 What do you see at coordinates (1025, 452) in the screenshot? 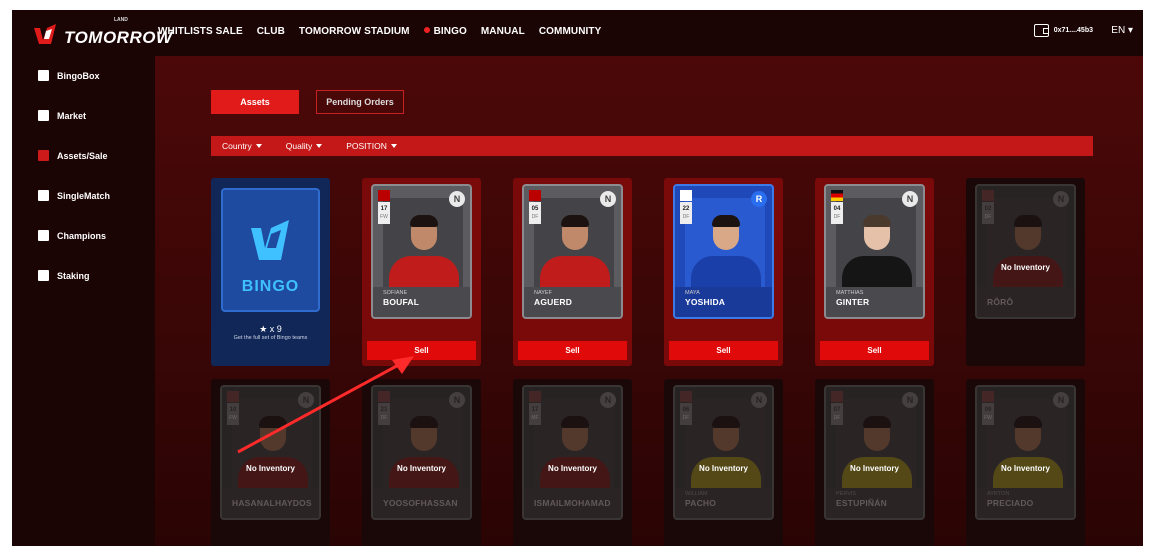
I see `card-plate: 09 FW N AYRTON PRECIADO` at bounding box center [1025, 452].